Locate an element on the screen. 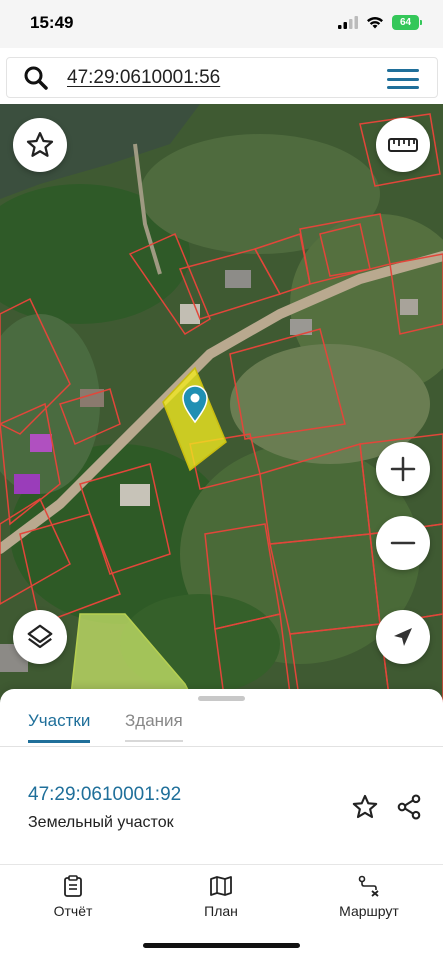  measure-button is located at coordinates (403, 145).